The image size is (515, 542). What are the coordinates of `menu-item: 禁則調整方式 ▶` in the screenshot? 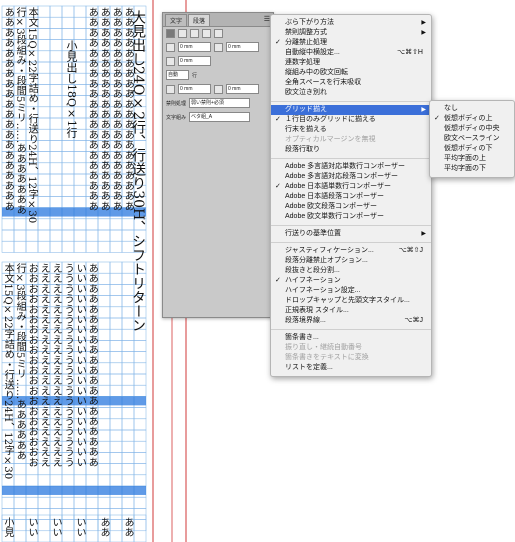 It's located at (351, 33).